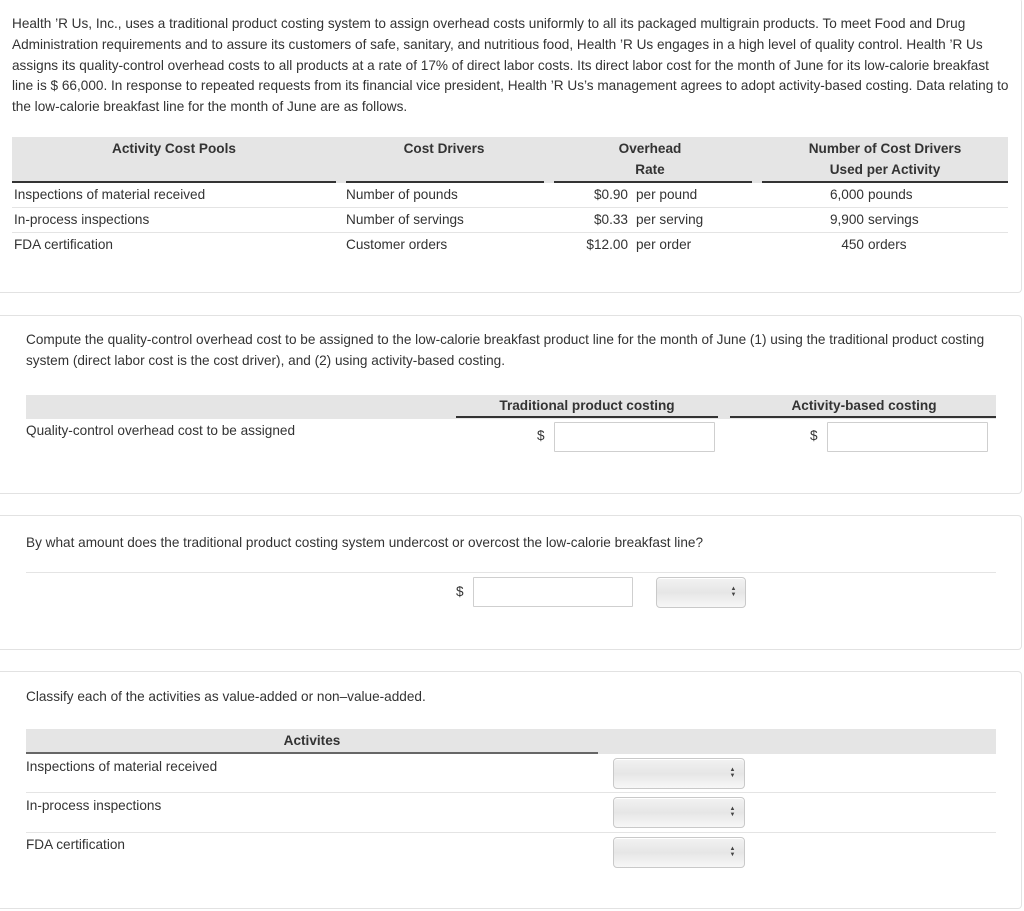 Image resolution: width=1024 pixels, height=911 pixels. I want to click on classify-row-label: FDA certification, so click(75, 844).